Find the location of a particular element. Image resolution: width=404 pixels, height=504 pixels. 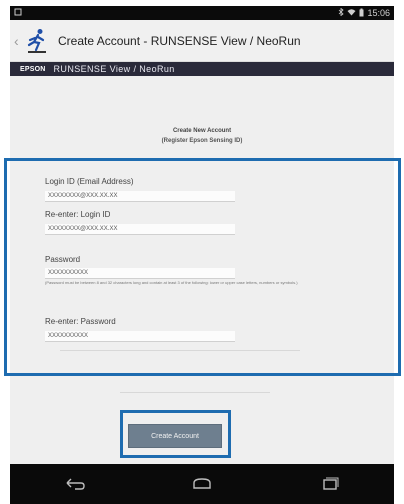

sim-icon is located at coordinates (18, 13).